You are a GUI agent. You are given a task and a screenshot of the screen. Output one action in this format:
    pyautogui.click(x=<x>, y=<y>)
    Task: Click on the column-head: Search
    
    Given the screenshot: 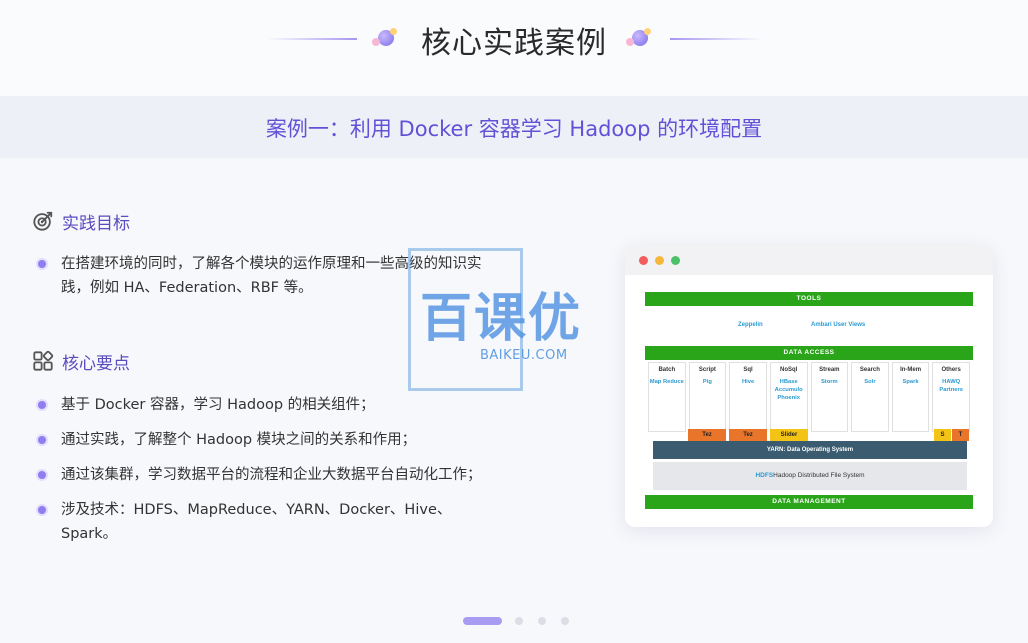 What is the action you would take?
    pyautogui.click(x=869, y=370)
    